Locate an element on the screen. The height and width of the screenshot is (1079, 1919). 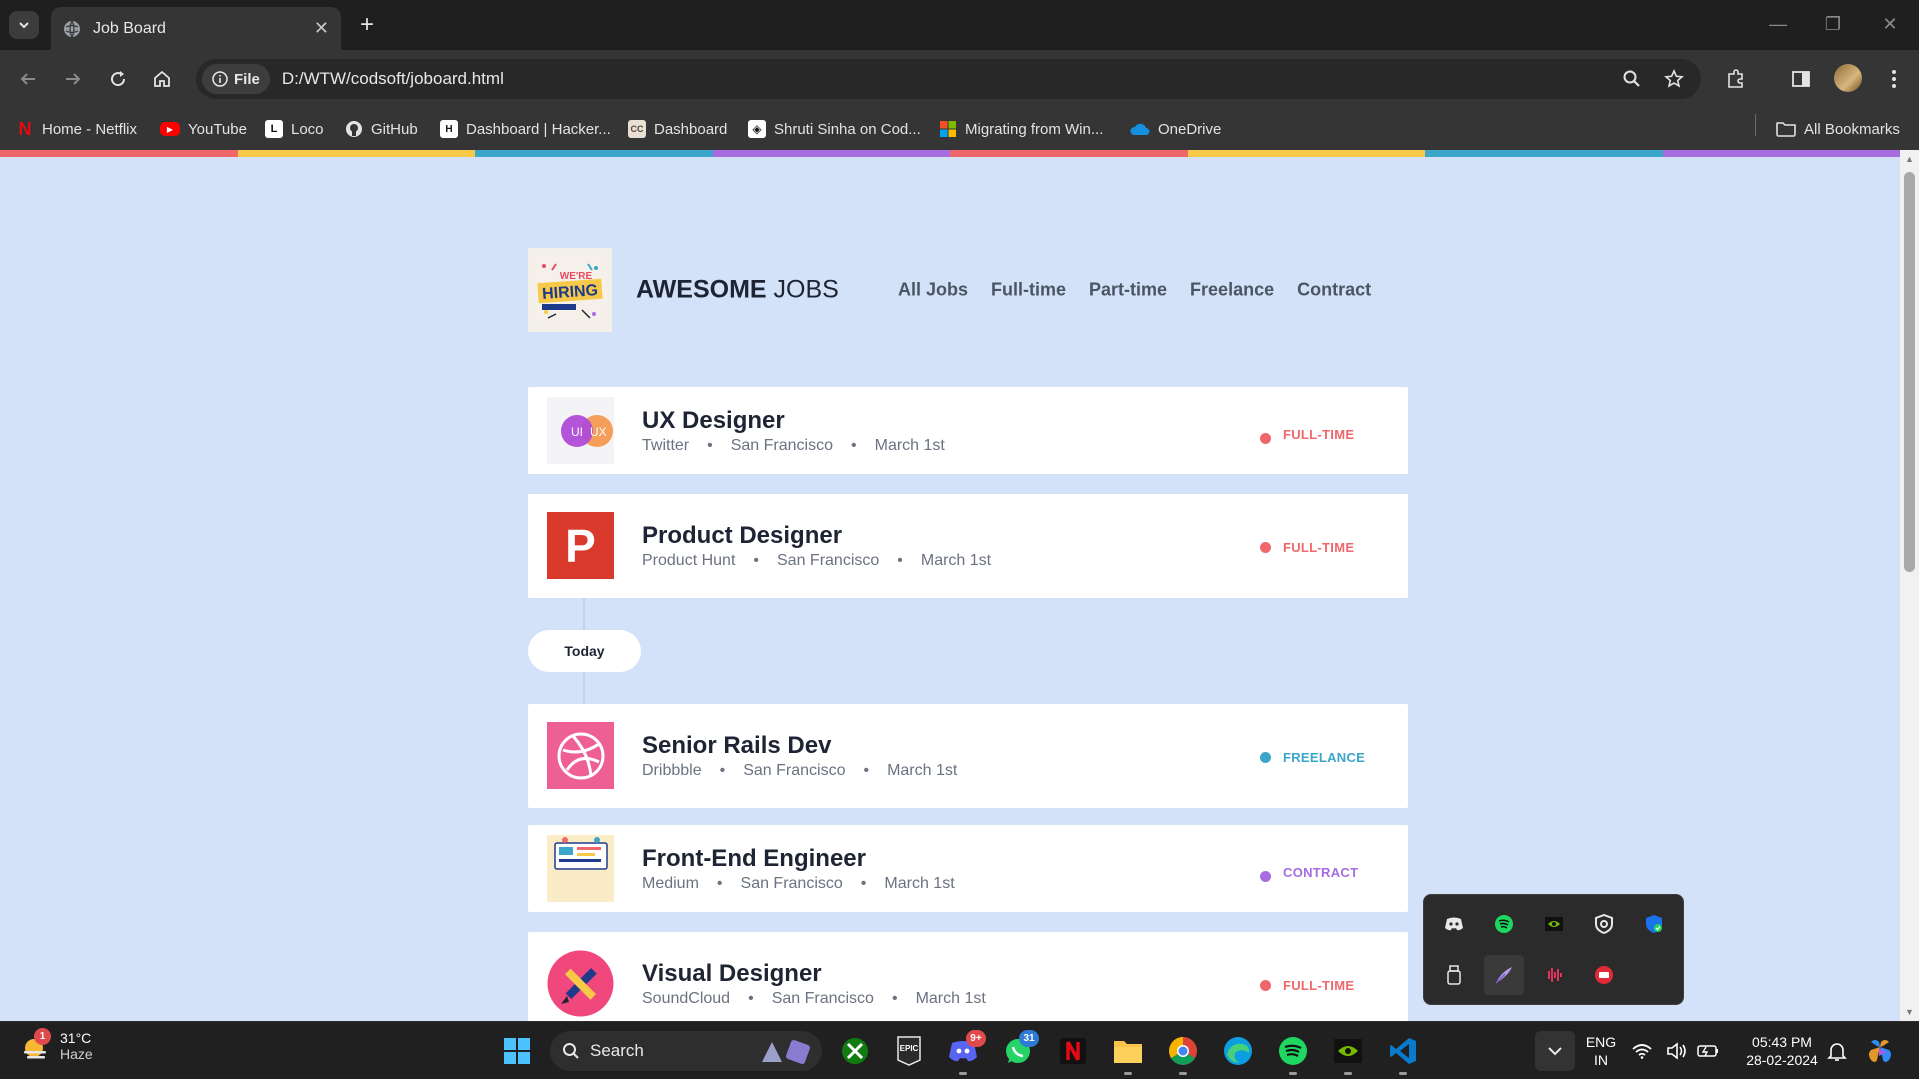
tray-overflow-popup is located at coordinates (1553, 949).